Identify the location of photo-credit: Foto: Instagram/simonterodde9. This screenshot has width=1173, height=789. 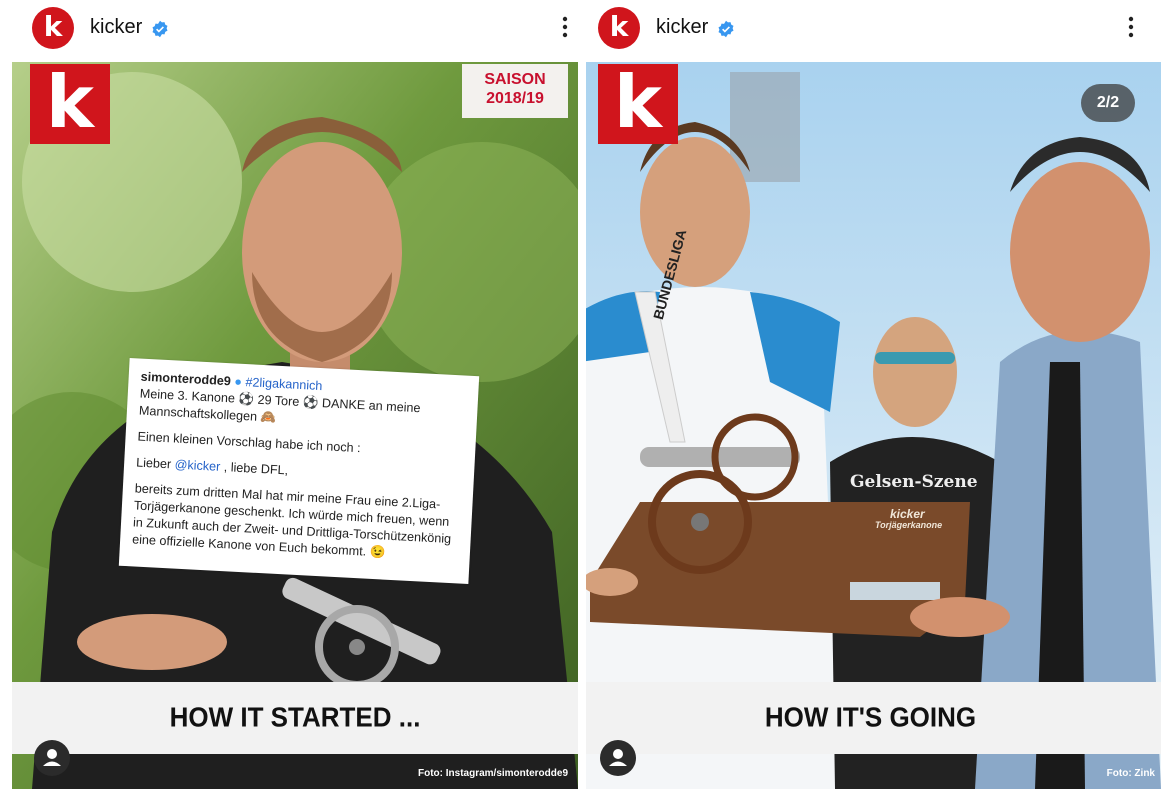
(492, 773).